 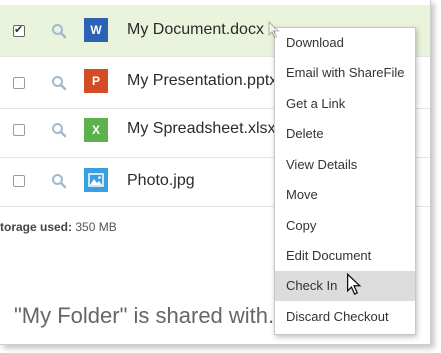 I want to click on menu-item-get-a-link: Get a Link, so click(x=345, y=104).